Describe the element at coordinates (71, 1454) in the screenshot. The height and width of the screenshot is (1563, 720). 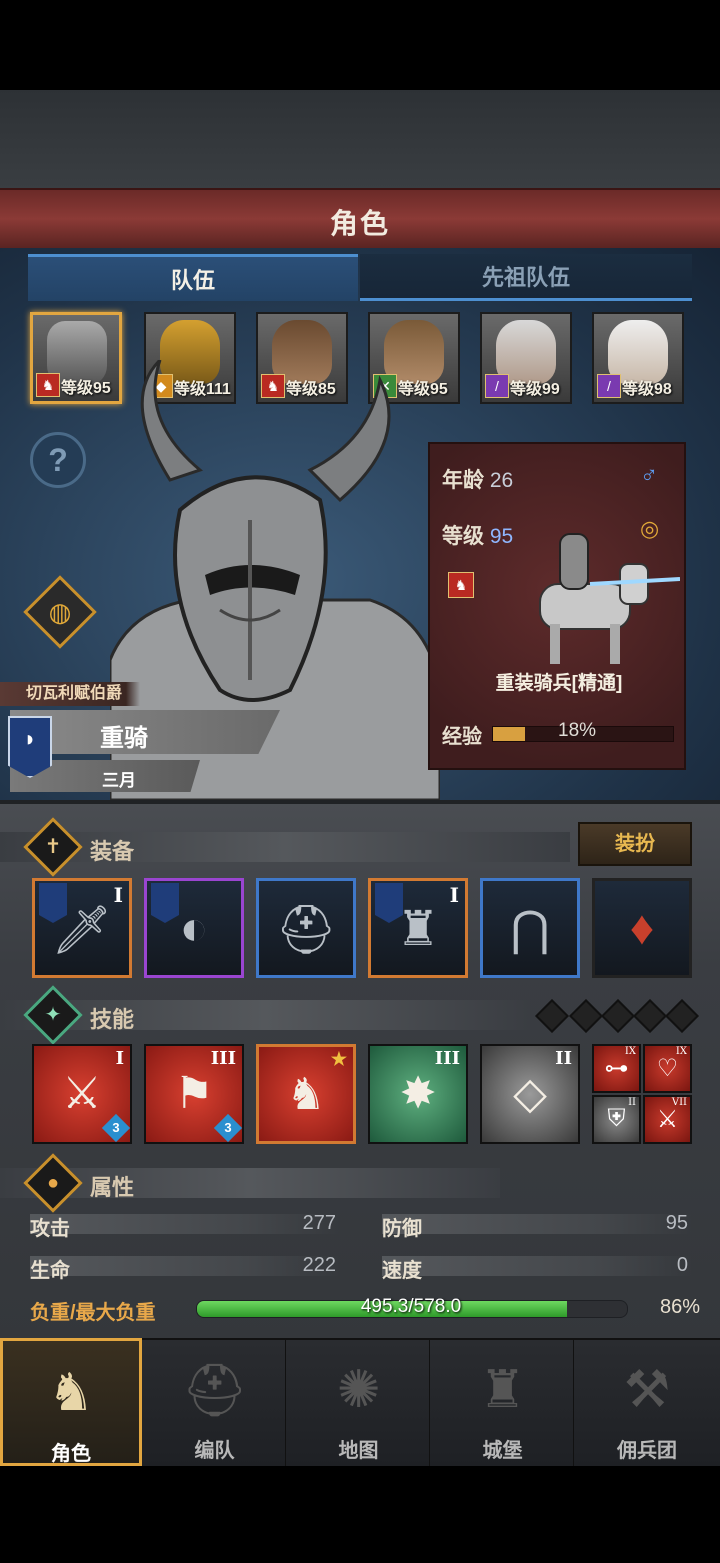
I see `nav-label: 角色` at that location.